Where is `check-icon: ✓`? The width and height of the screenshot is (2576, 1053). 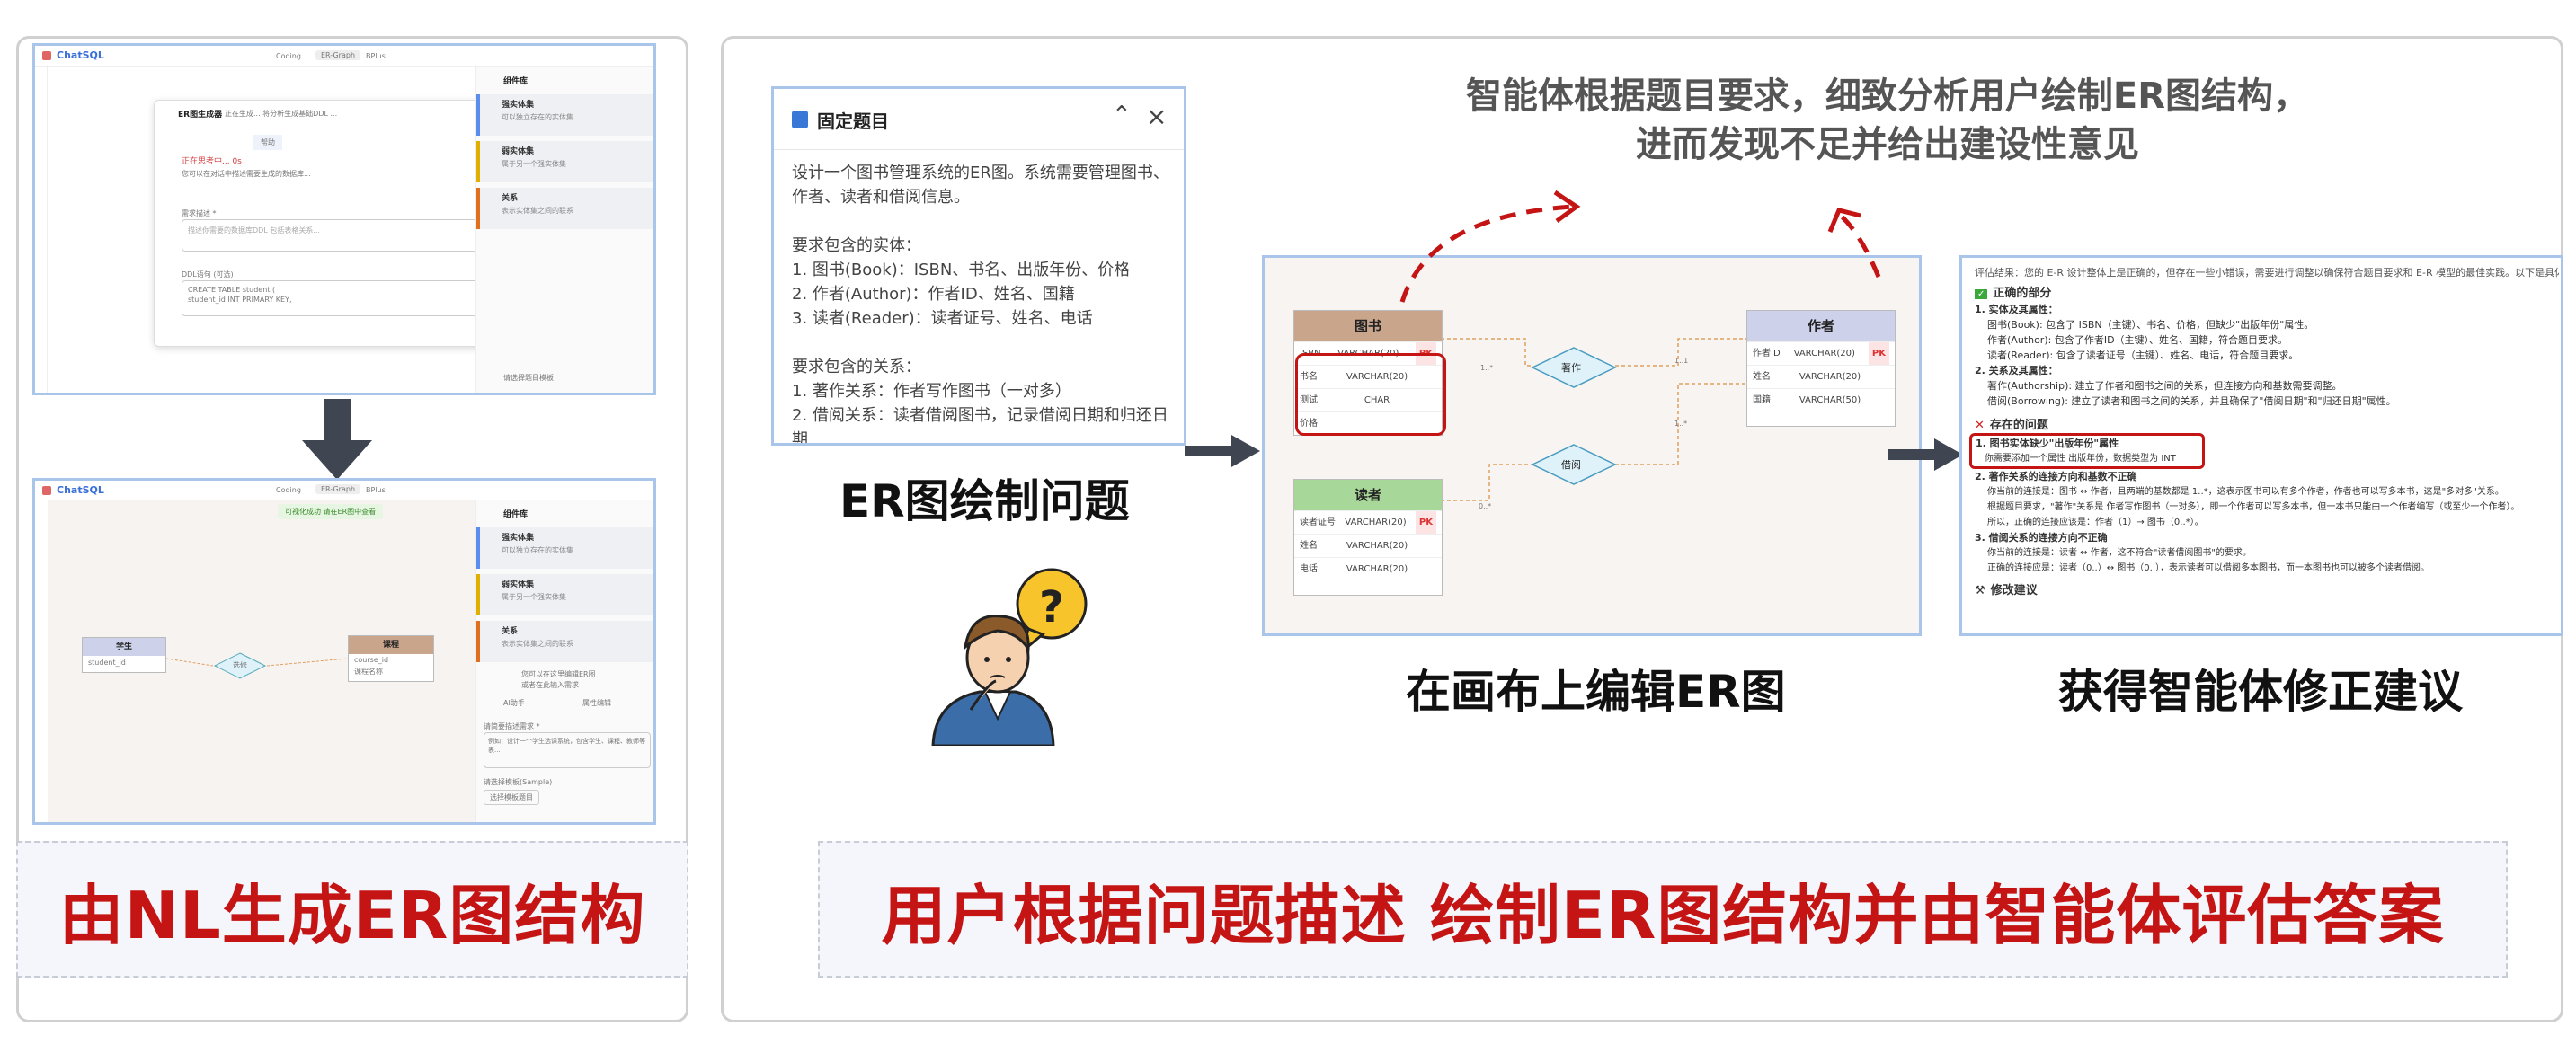
check-icon: ✓ is located at coordinates (1981, 294).